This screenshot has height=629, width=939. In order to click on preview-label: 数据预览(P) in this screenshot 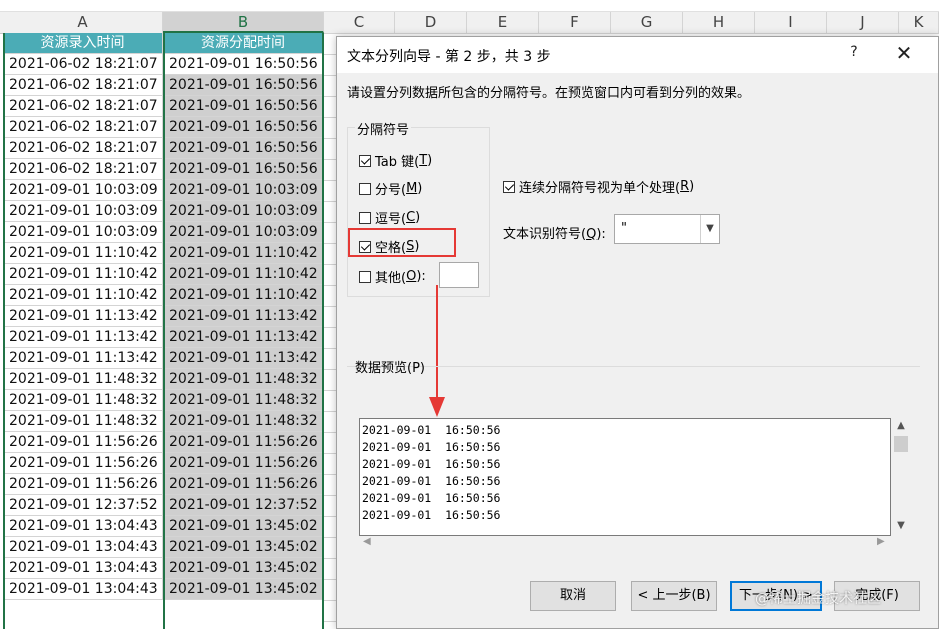, I will do `click(390, 368)`.